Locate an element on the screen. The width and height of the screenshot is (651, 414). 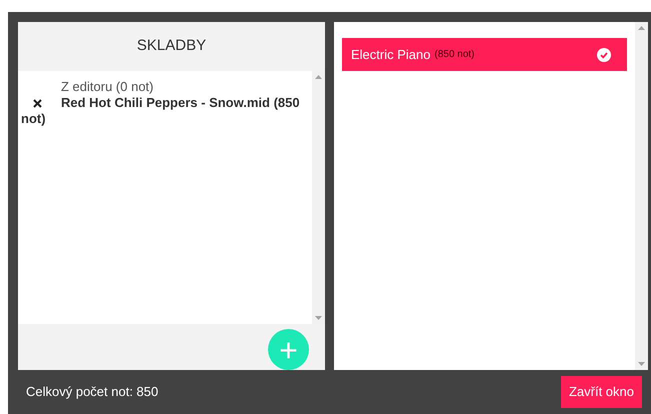
track-item: Electric Piano (850 not) is located at coordinates (484, 54).